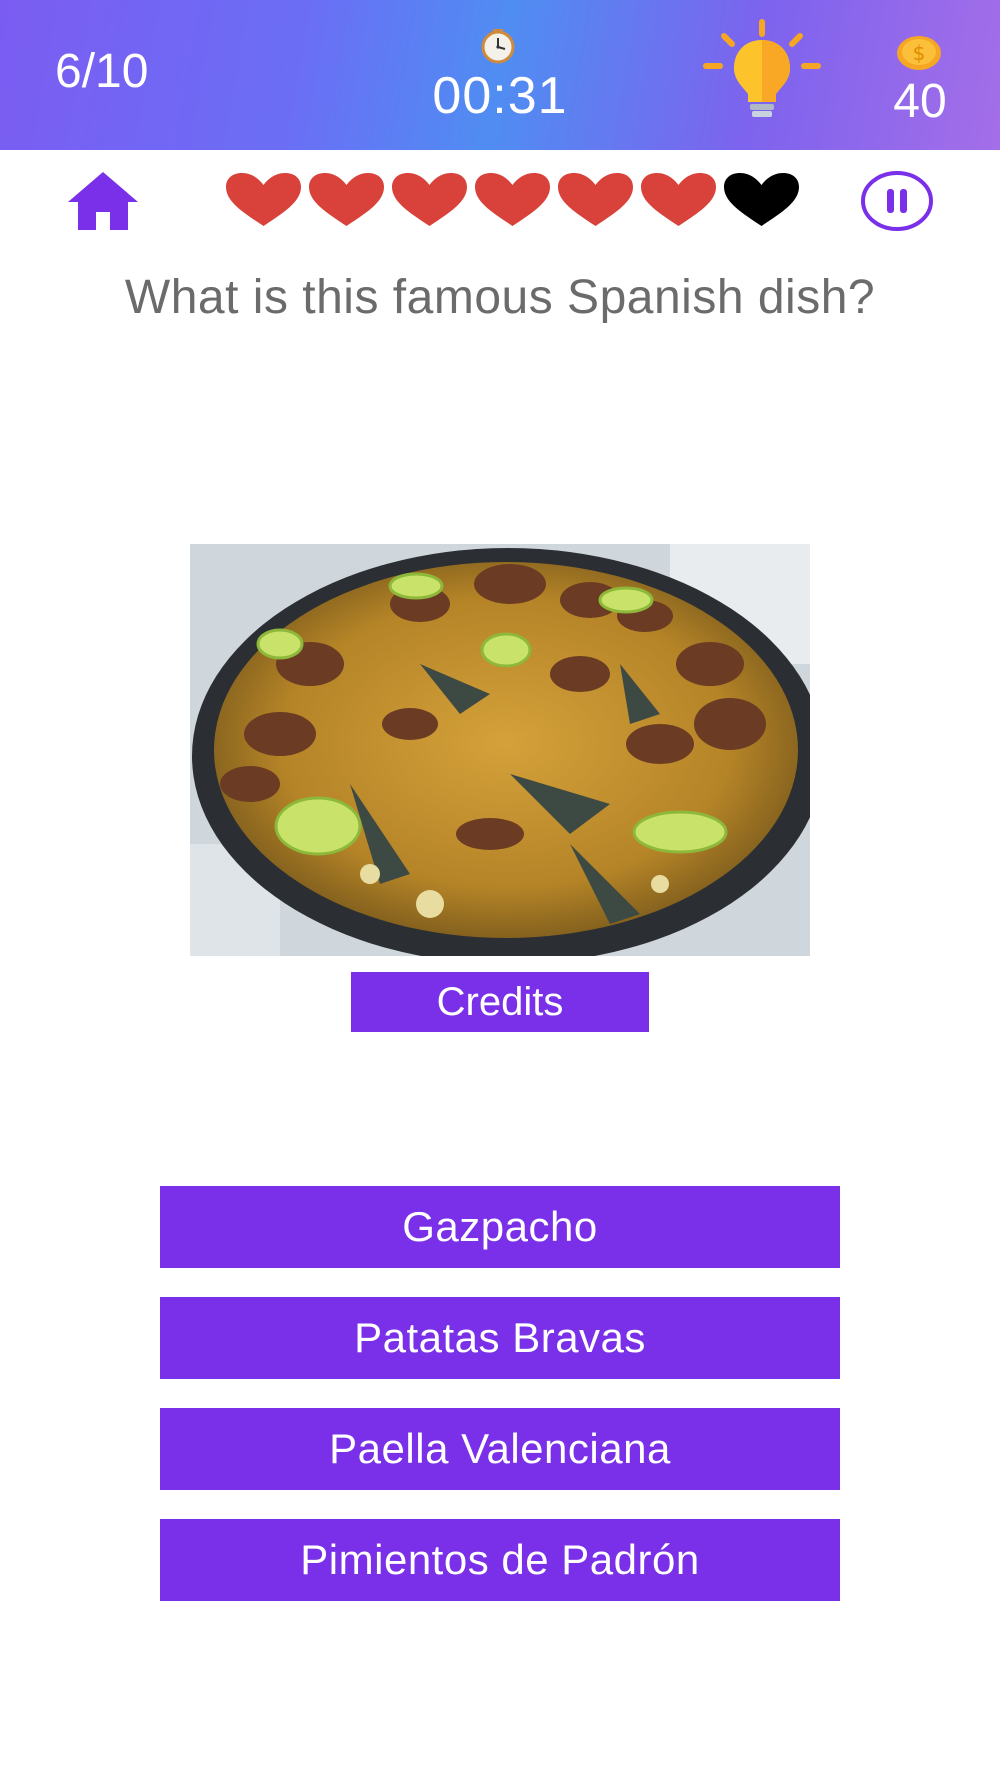 This screenshot has height=1778, width=1000. What do you see at coordinates (500, 1002) in the screenshot?
I see `credits-button: Credits` at bounding box center [500, 1002].